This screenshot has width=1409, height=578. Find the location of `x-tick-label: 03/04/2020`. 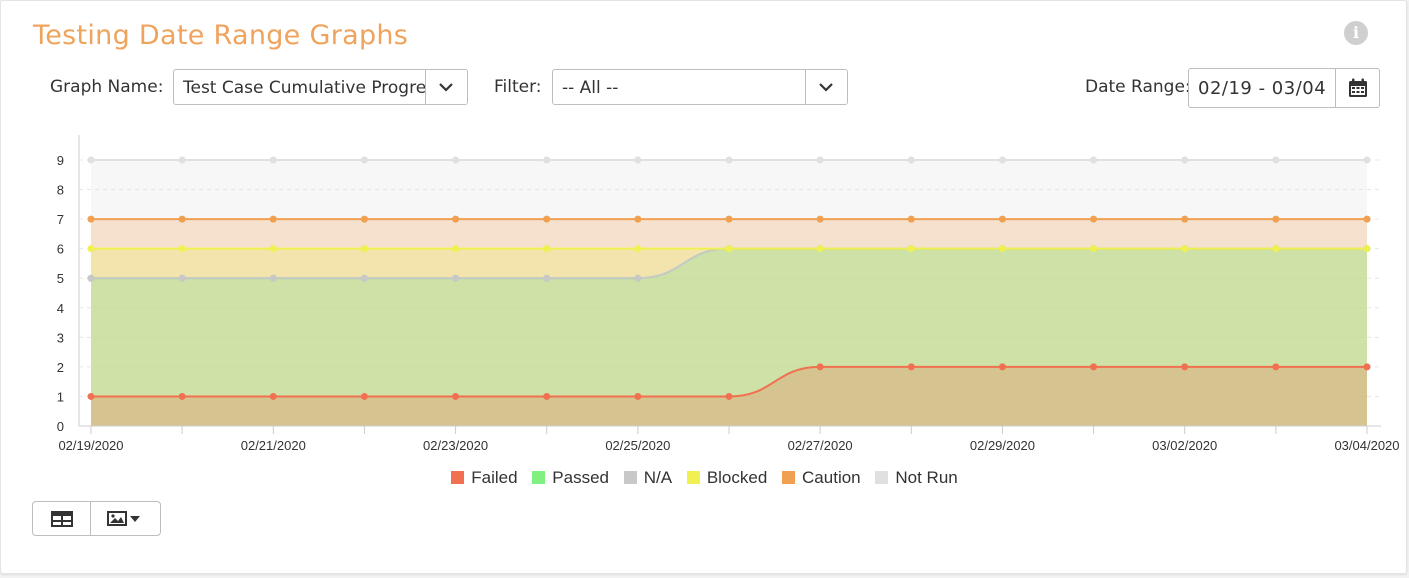

x-tick-label: 03/04/2020 is located at coordinates (1366, 445).